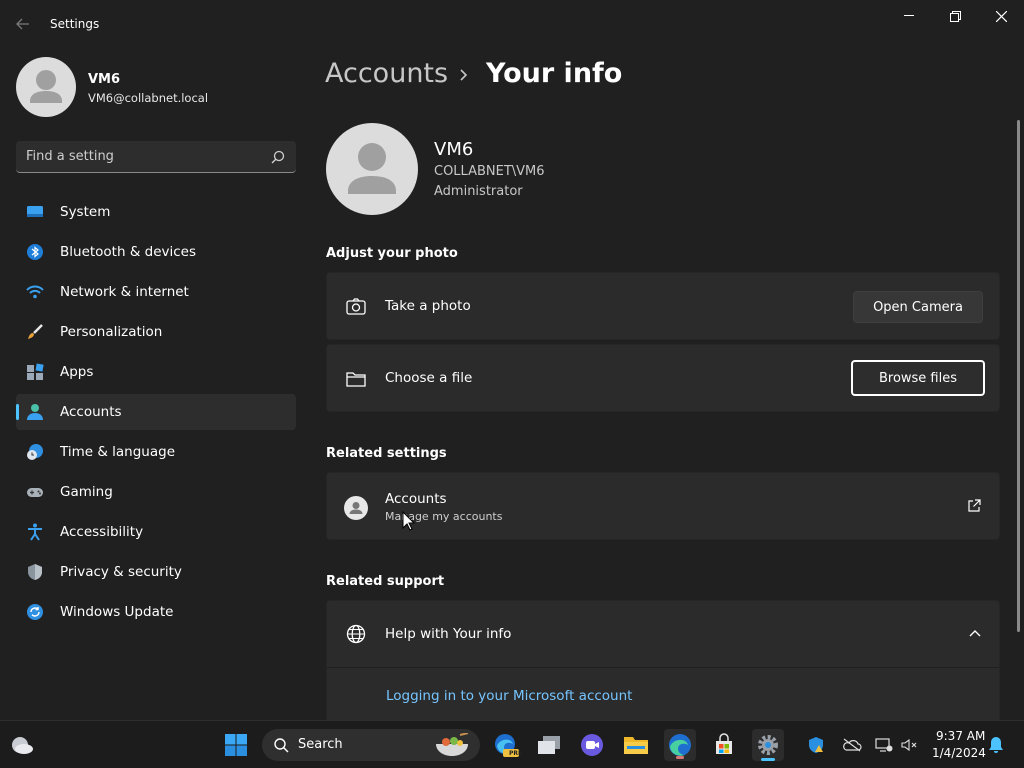 This screenshot has width=1024, height=768. What do you see at coordinates (975, 633) in the screenshot?
I see `chevron-up-icon` at bounding box center [975, 633].